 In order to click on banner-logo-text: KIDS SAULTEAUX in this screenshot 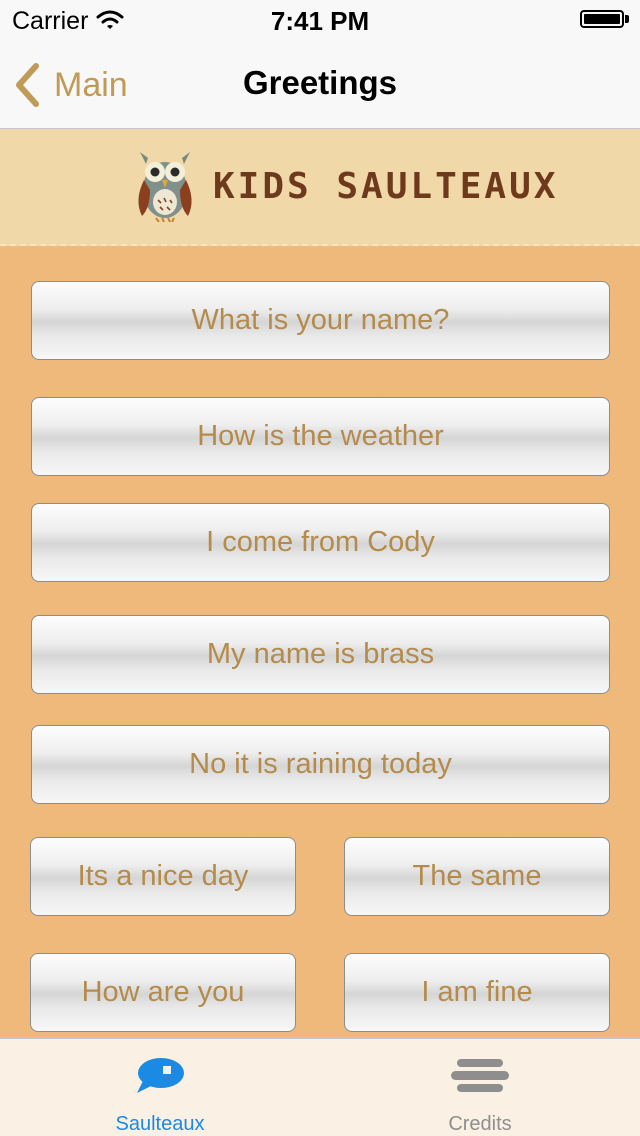, I will do `click(386, 186)`.